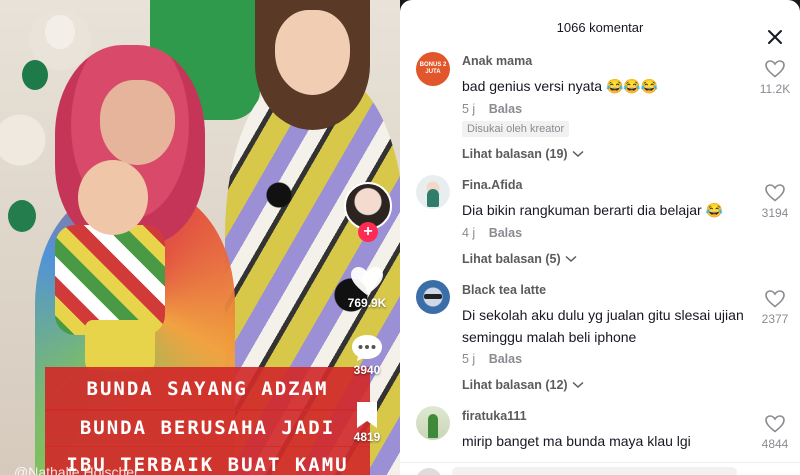  I want to click on view-replies-button: Lihat balasan (12), so click(523, 385).